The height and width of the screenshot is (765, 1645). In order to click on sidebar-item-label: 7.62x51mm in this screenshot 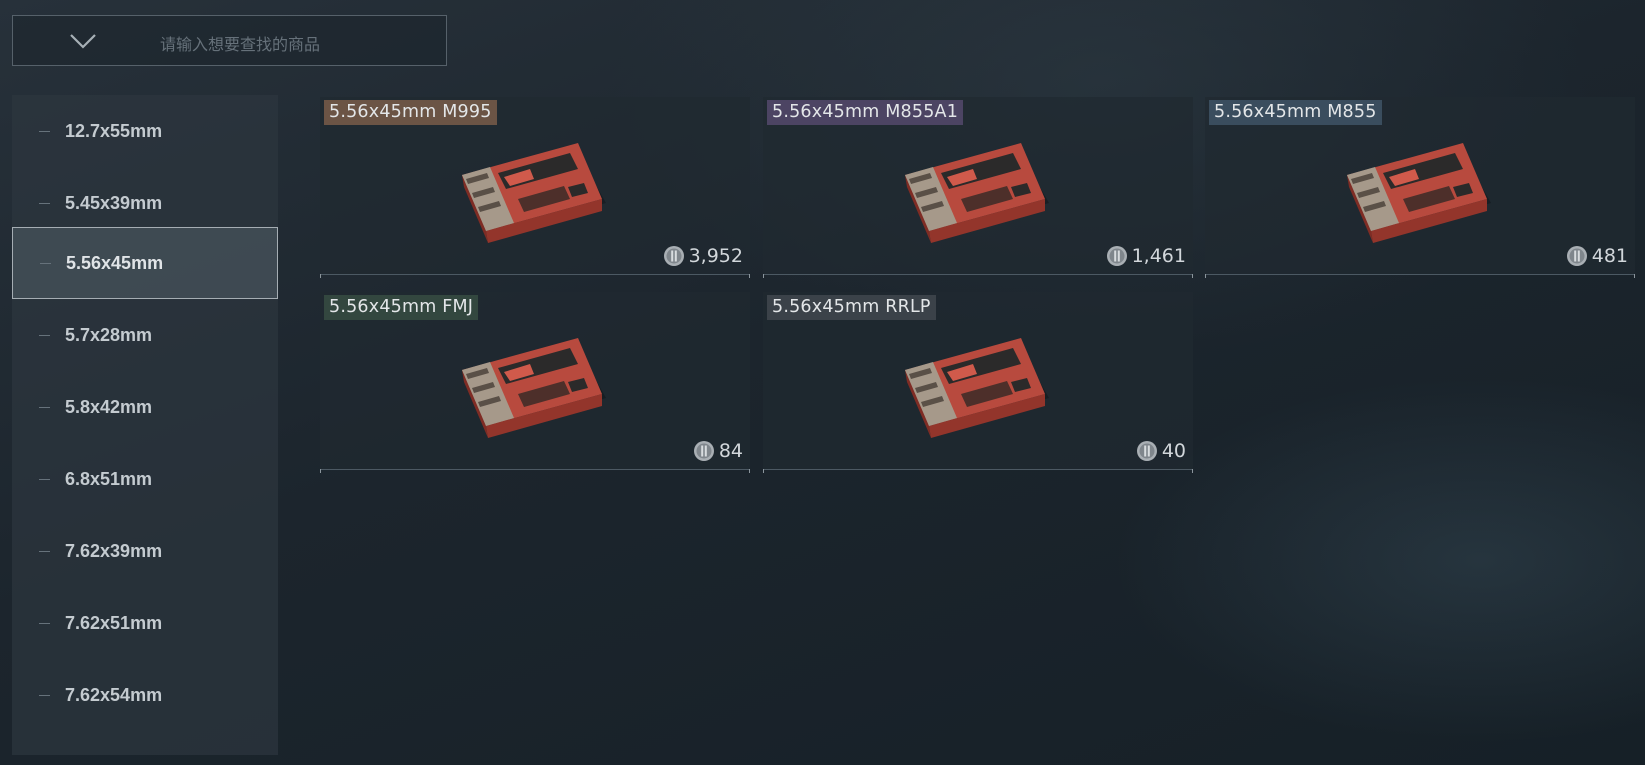, I will do `click(114, 622)`.